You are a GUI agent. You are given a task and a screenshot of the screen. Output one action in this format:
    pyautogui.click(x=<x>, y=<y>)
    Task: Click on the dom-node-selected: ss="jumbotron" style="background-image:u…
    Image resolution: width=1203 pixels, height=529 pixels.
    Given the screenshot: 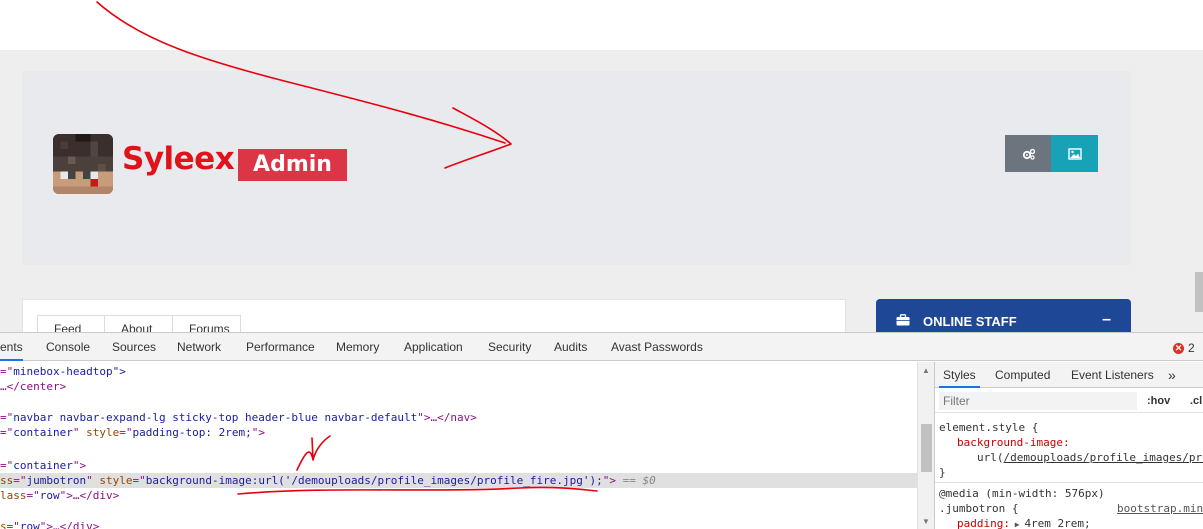 What is the action you would take?
    pyautogui.click(x=458, y=480)
    